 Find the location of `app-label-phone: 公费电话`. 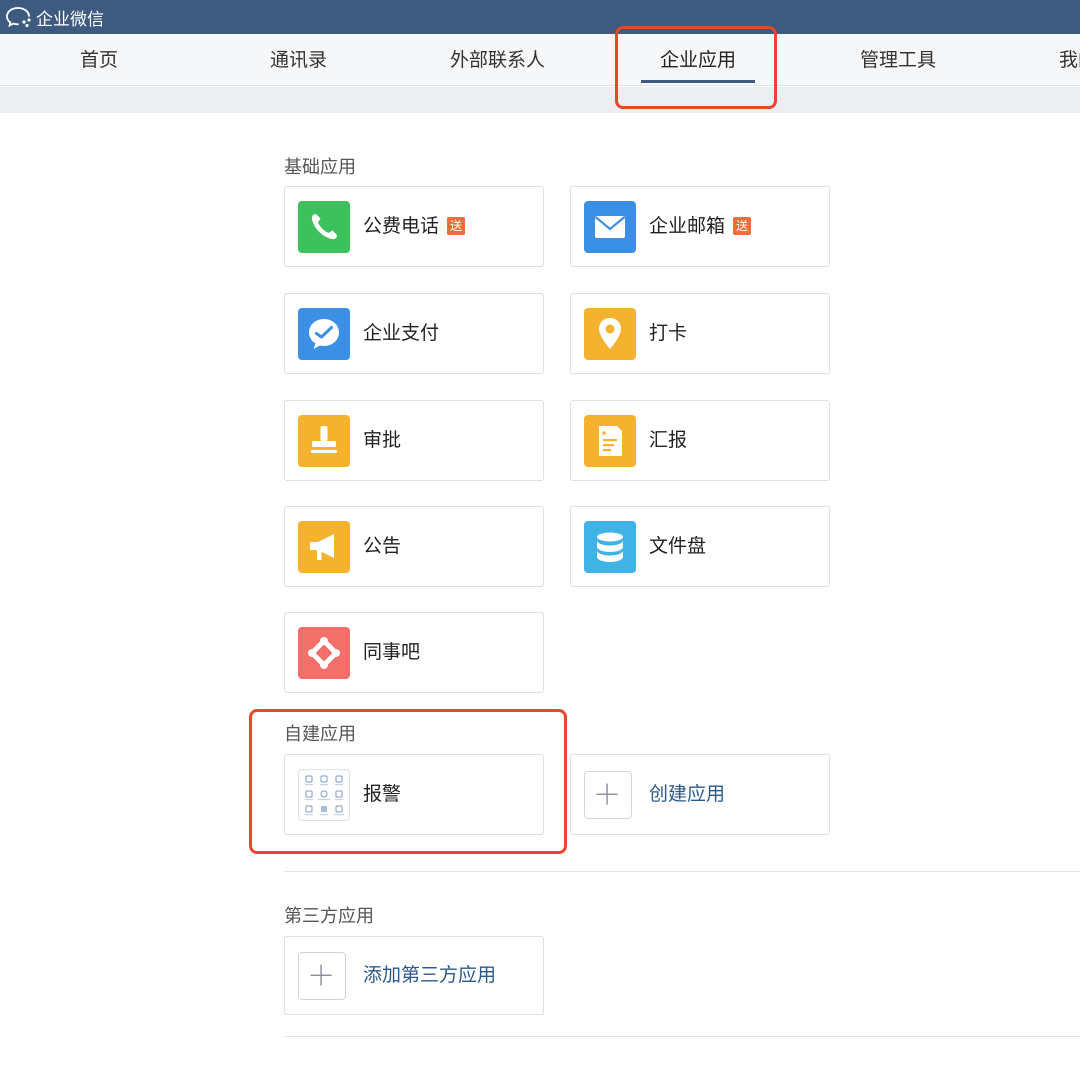

app-label-phone: 公费电话 is located at coordinates (401, 226).